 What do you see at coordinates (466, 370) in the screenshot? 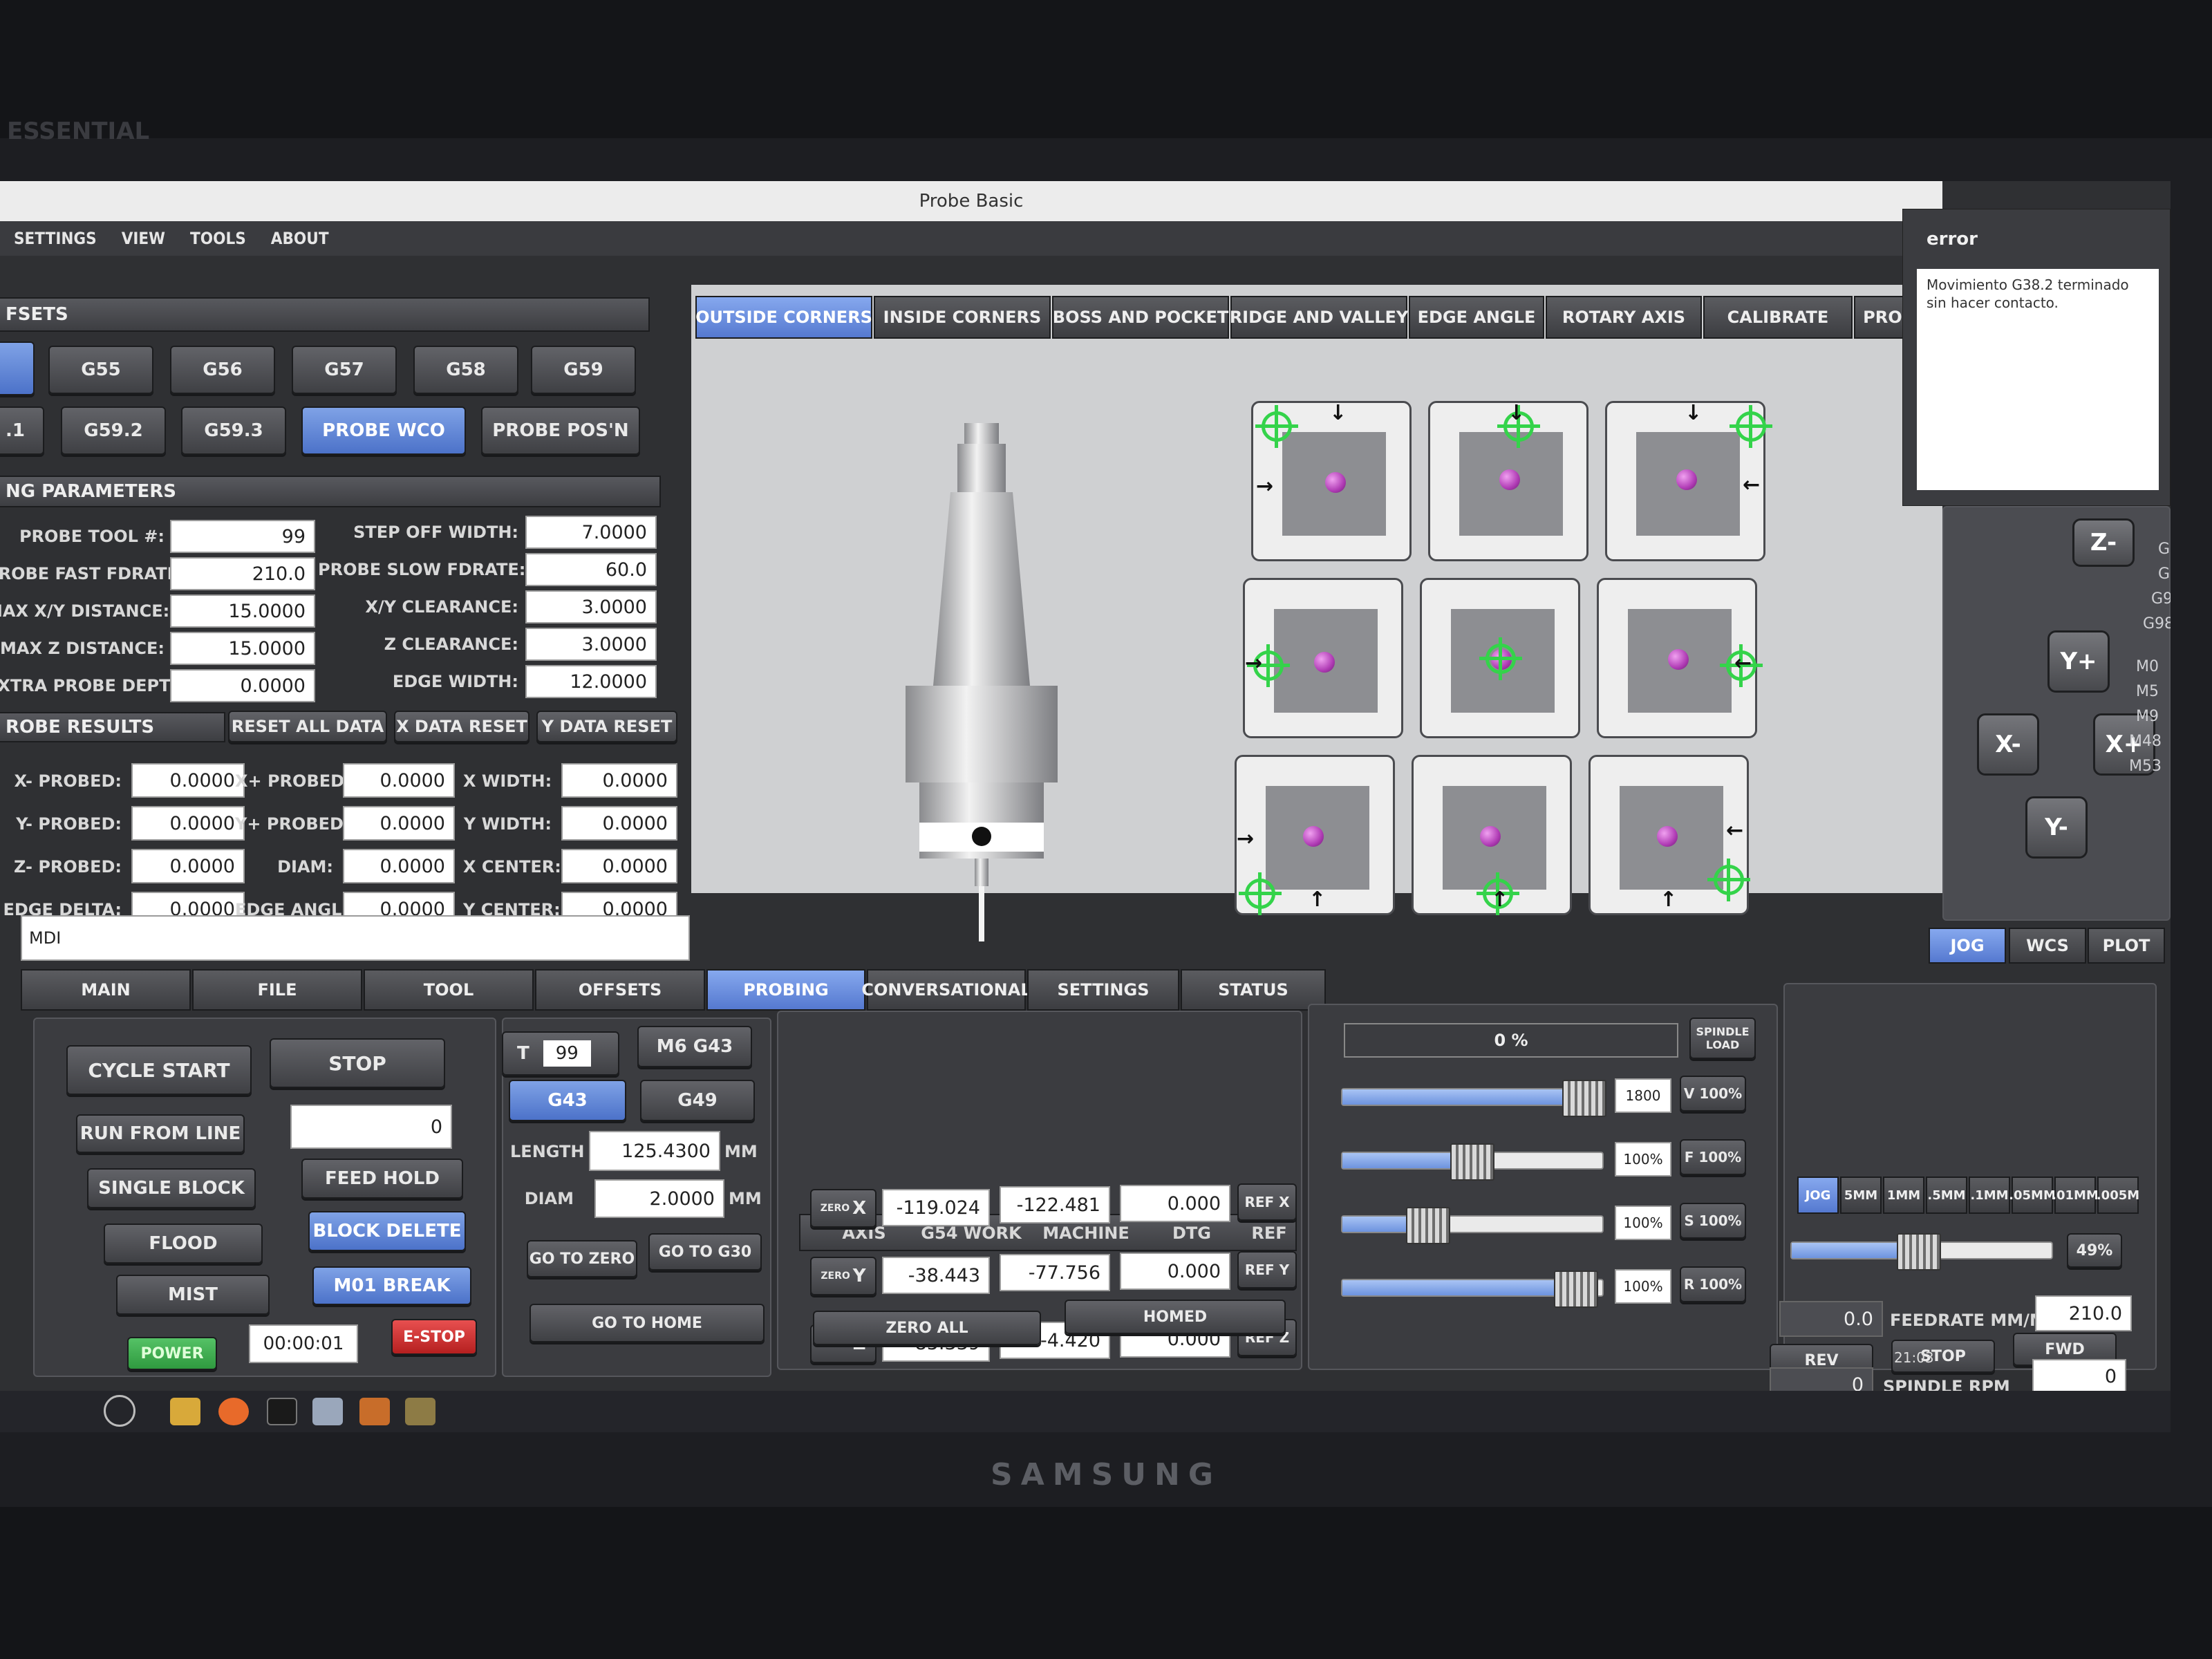
I see `offset-g58-button: G58` at bounding box center [466, 370].